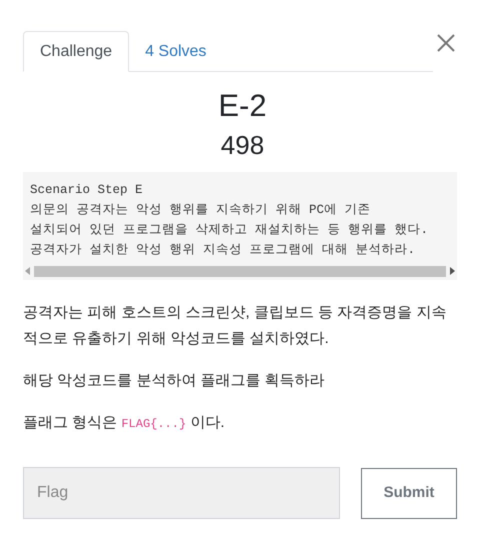  I want to click on scrollbar-thumb, so click(240, 271).